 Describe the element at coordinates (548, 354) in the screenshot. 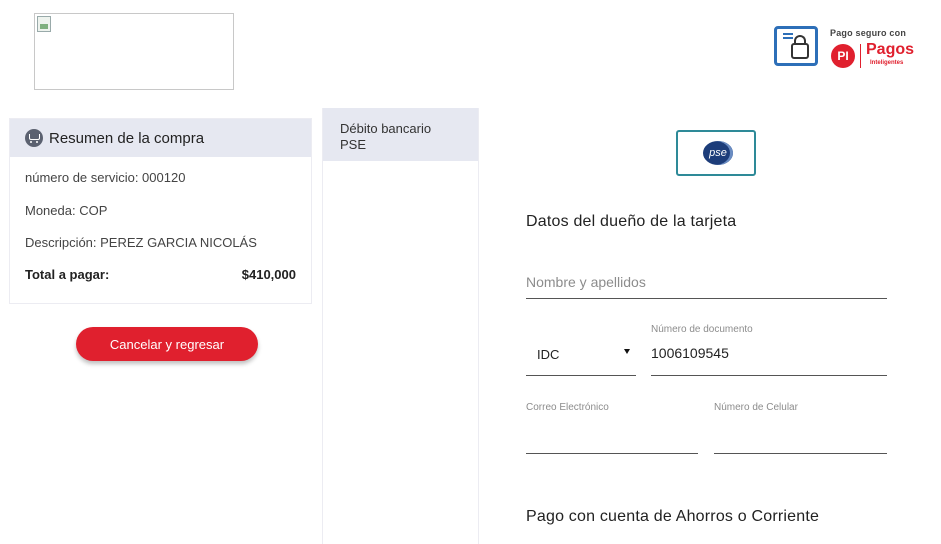

I see `doc-type-select: IDC` at that location.